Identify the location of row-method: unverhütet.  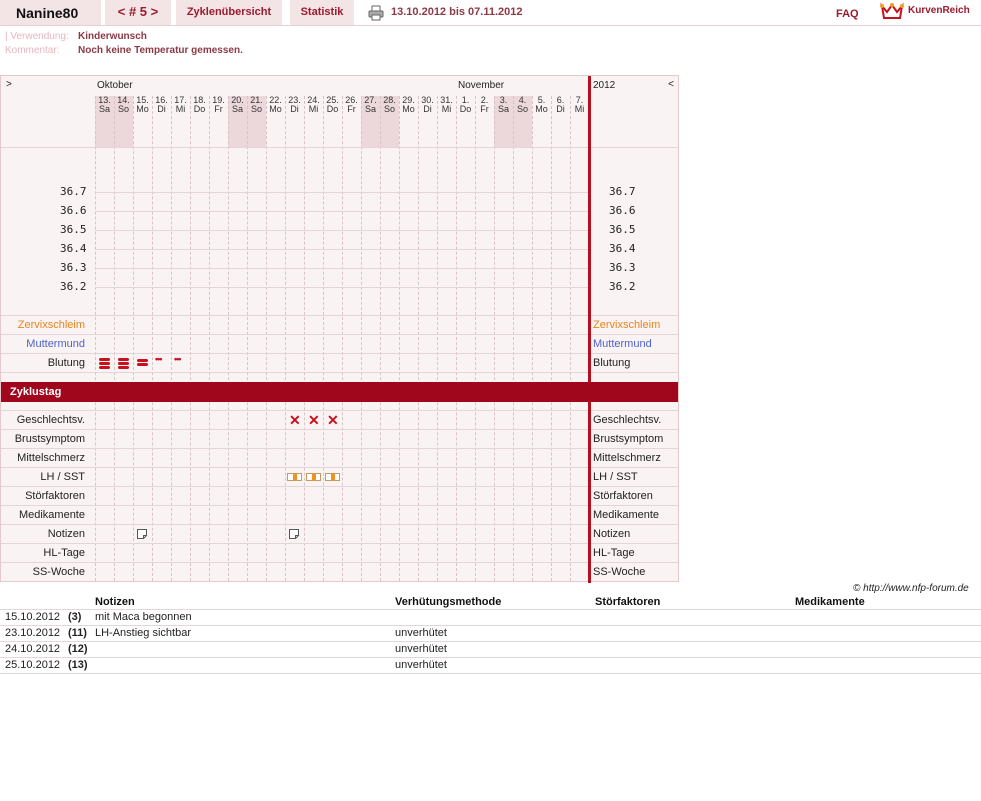
(421, 633).